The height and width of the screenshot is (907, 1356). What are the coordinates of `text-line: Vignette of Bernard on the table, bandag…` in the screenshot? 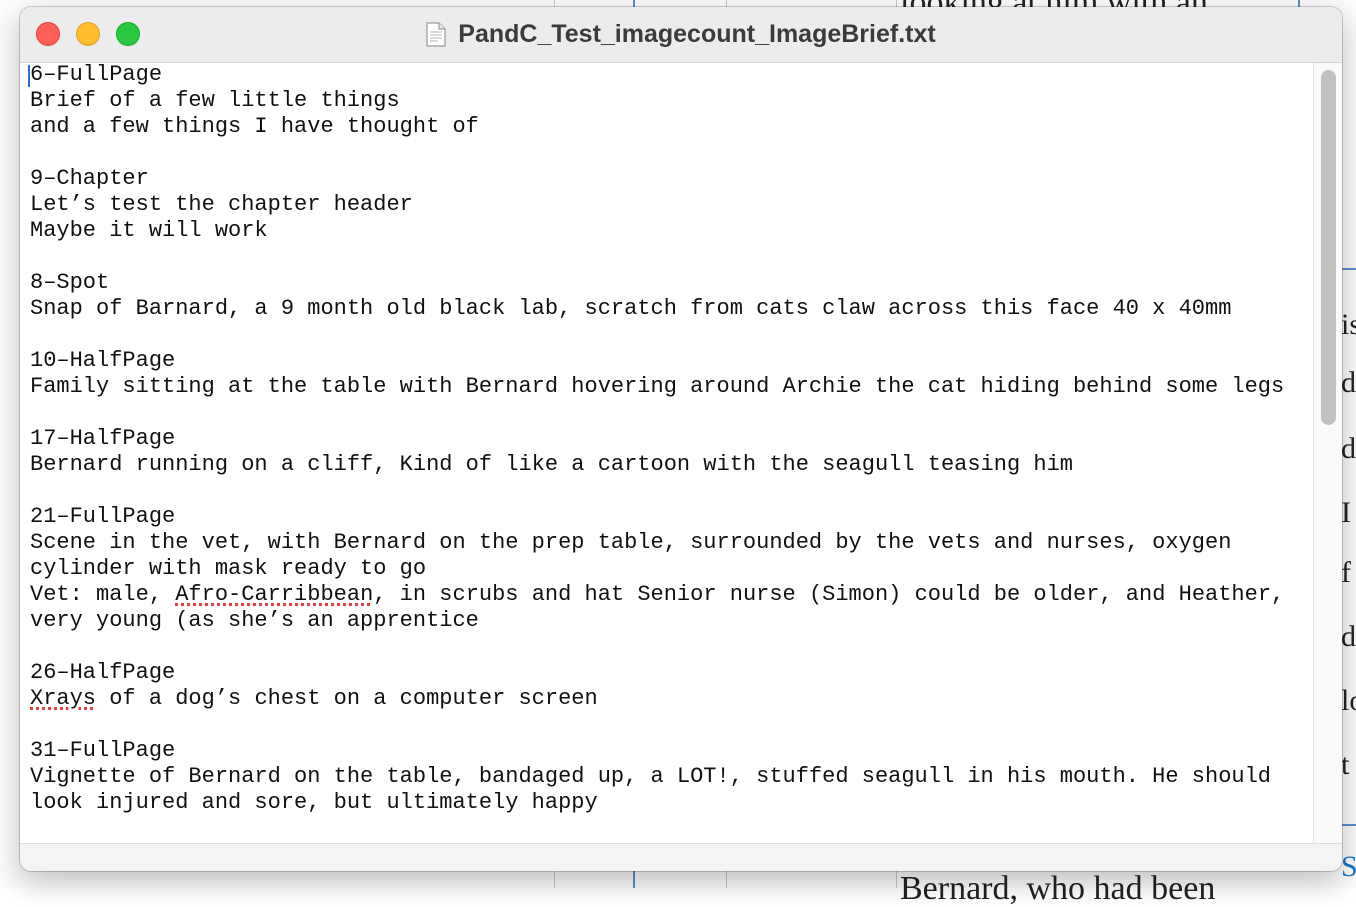 It's located at (657, 777).